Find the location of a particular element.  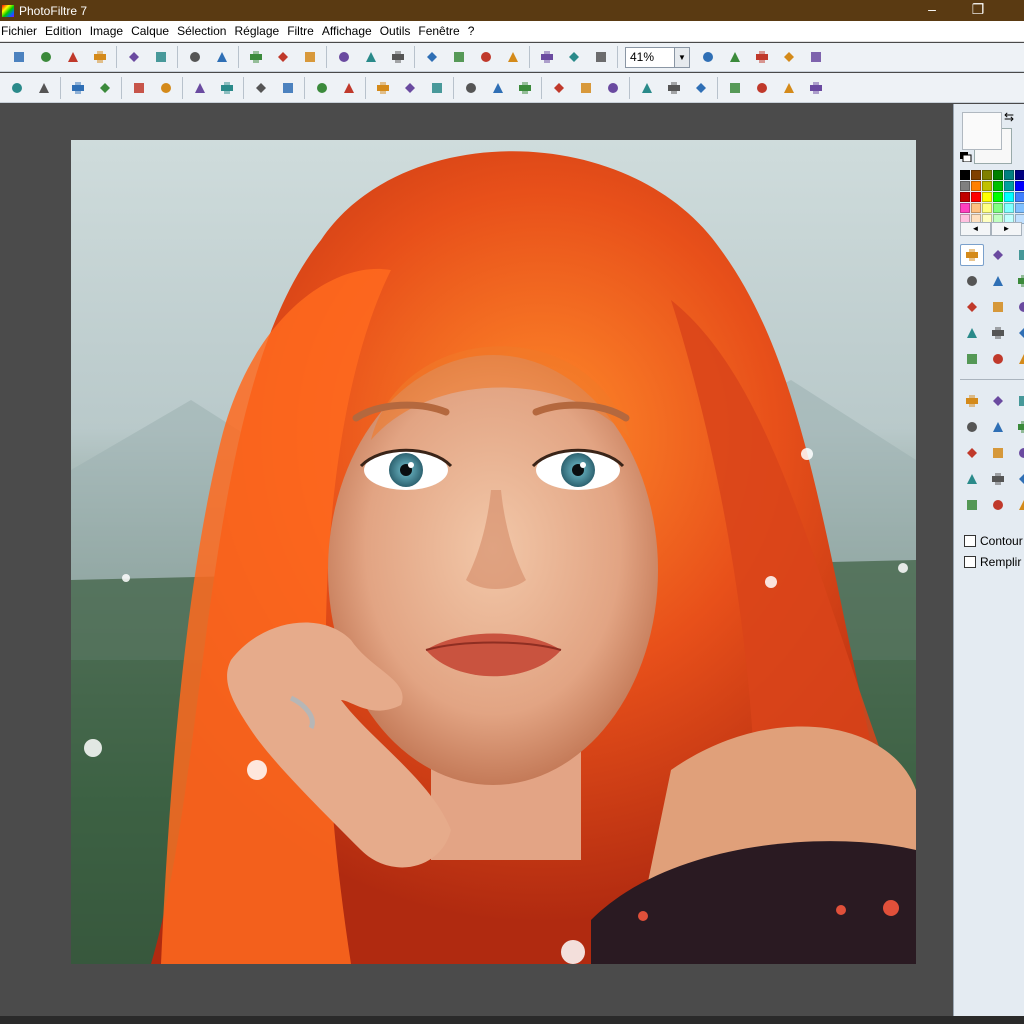

remplir-option: Remplir is located at coordinates (992, 562).